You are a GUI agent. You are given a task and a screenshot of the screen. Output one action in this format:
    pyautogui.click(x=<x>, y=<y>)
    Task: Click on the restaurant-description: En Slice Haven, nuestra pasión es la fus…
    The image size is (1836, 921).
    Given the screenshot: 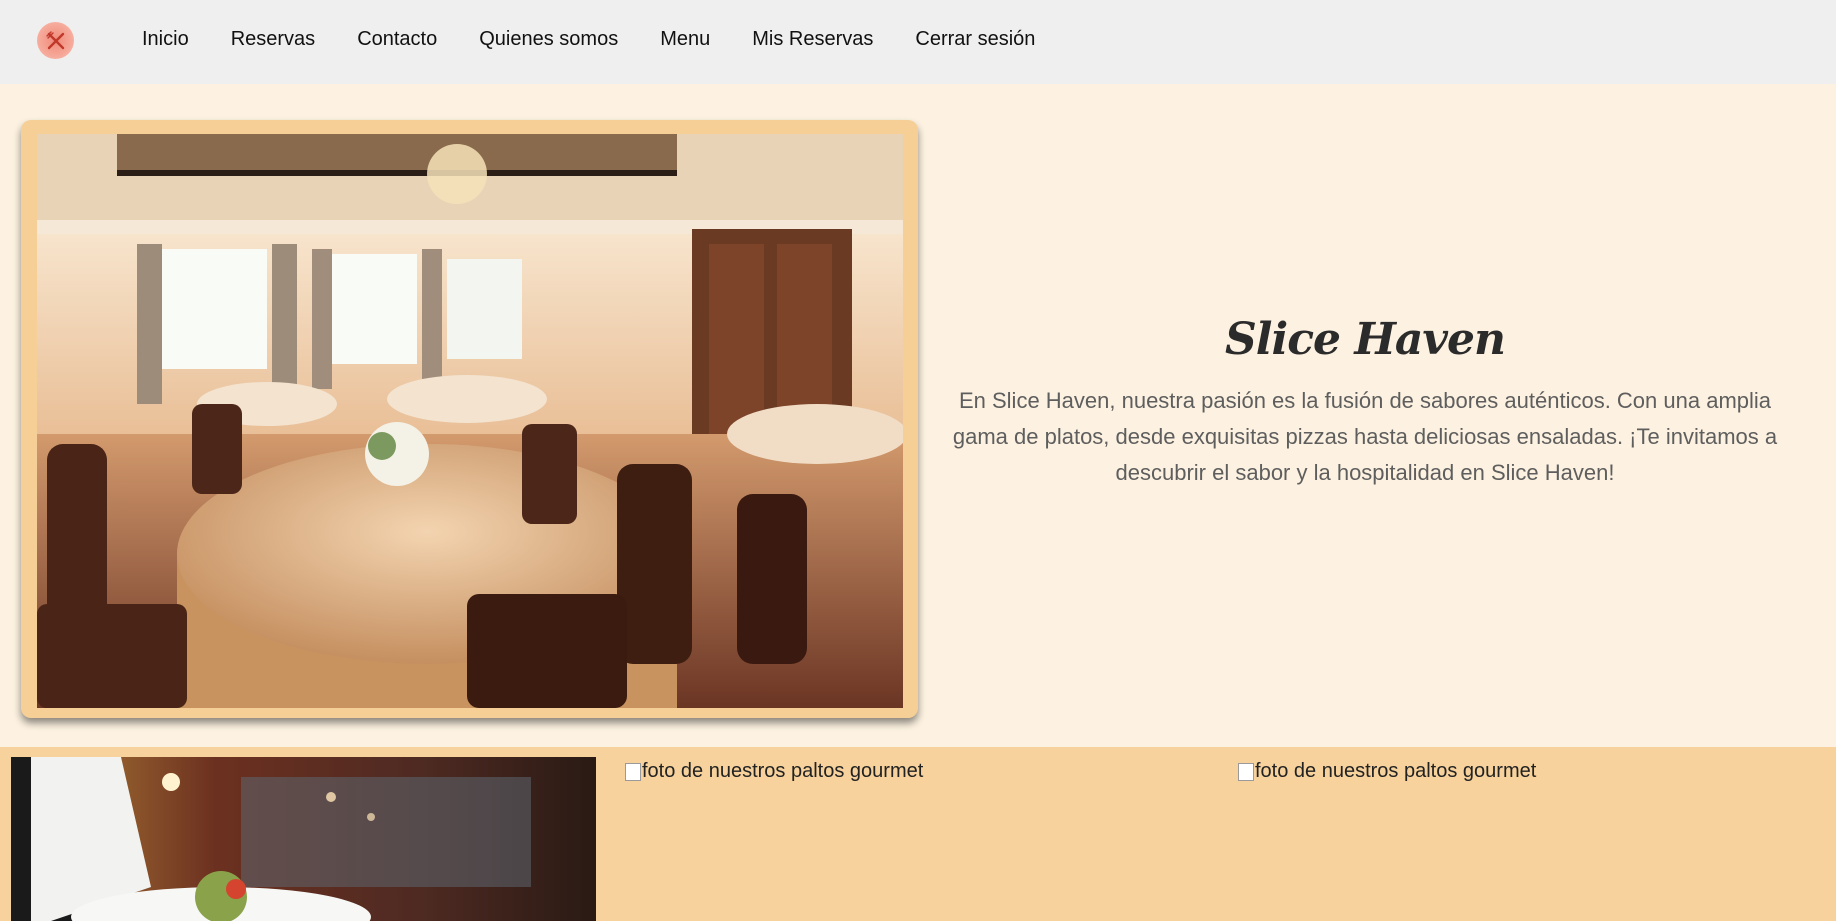 What is the action you would take?
    pyautogui.click(x=1365, y=436)
    